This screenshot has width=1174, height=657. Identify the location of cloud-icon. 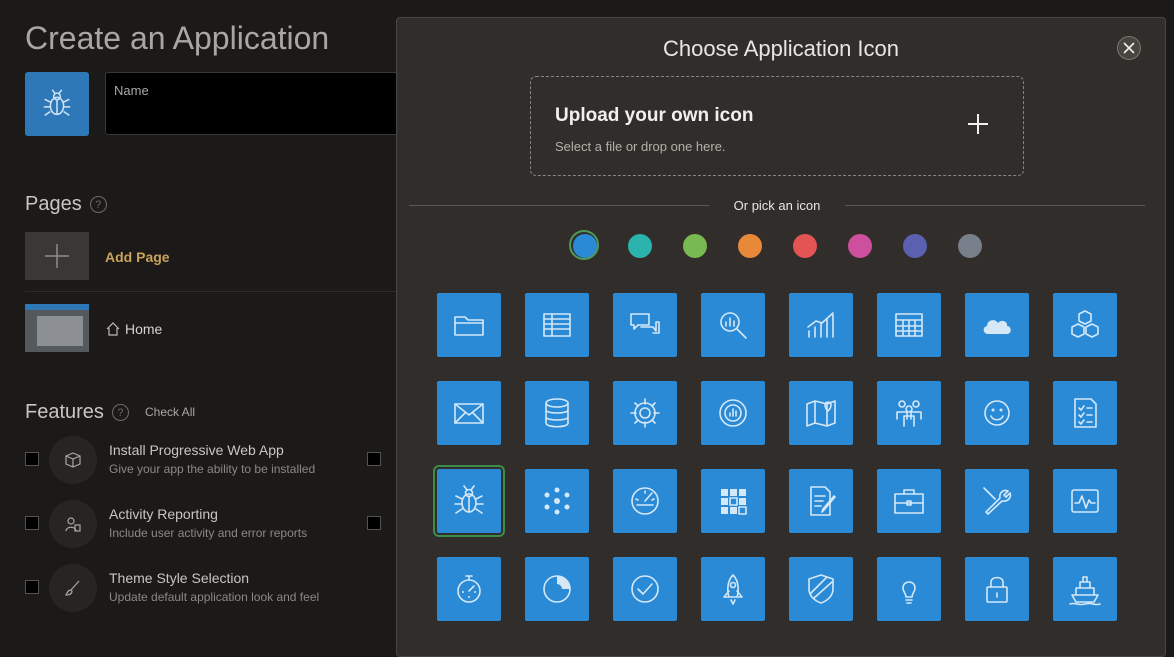
(997, 327).